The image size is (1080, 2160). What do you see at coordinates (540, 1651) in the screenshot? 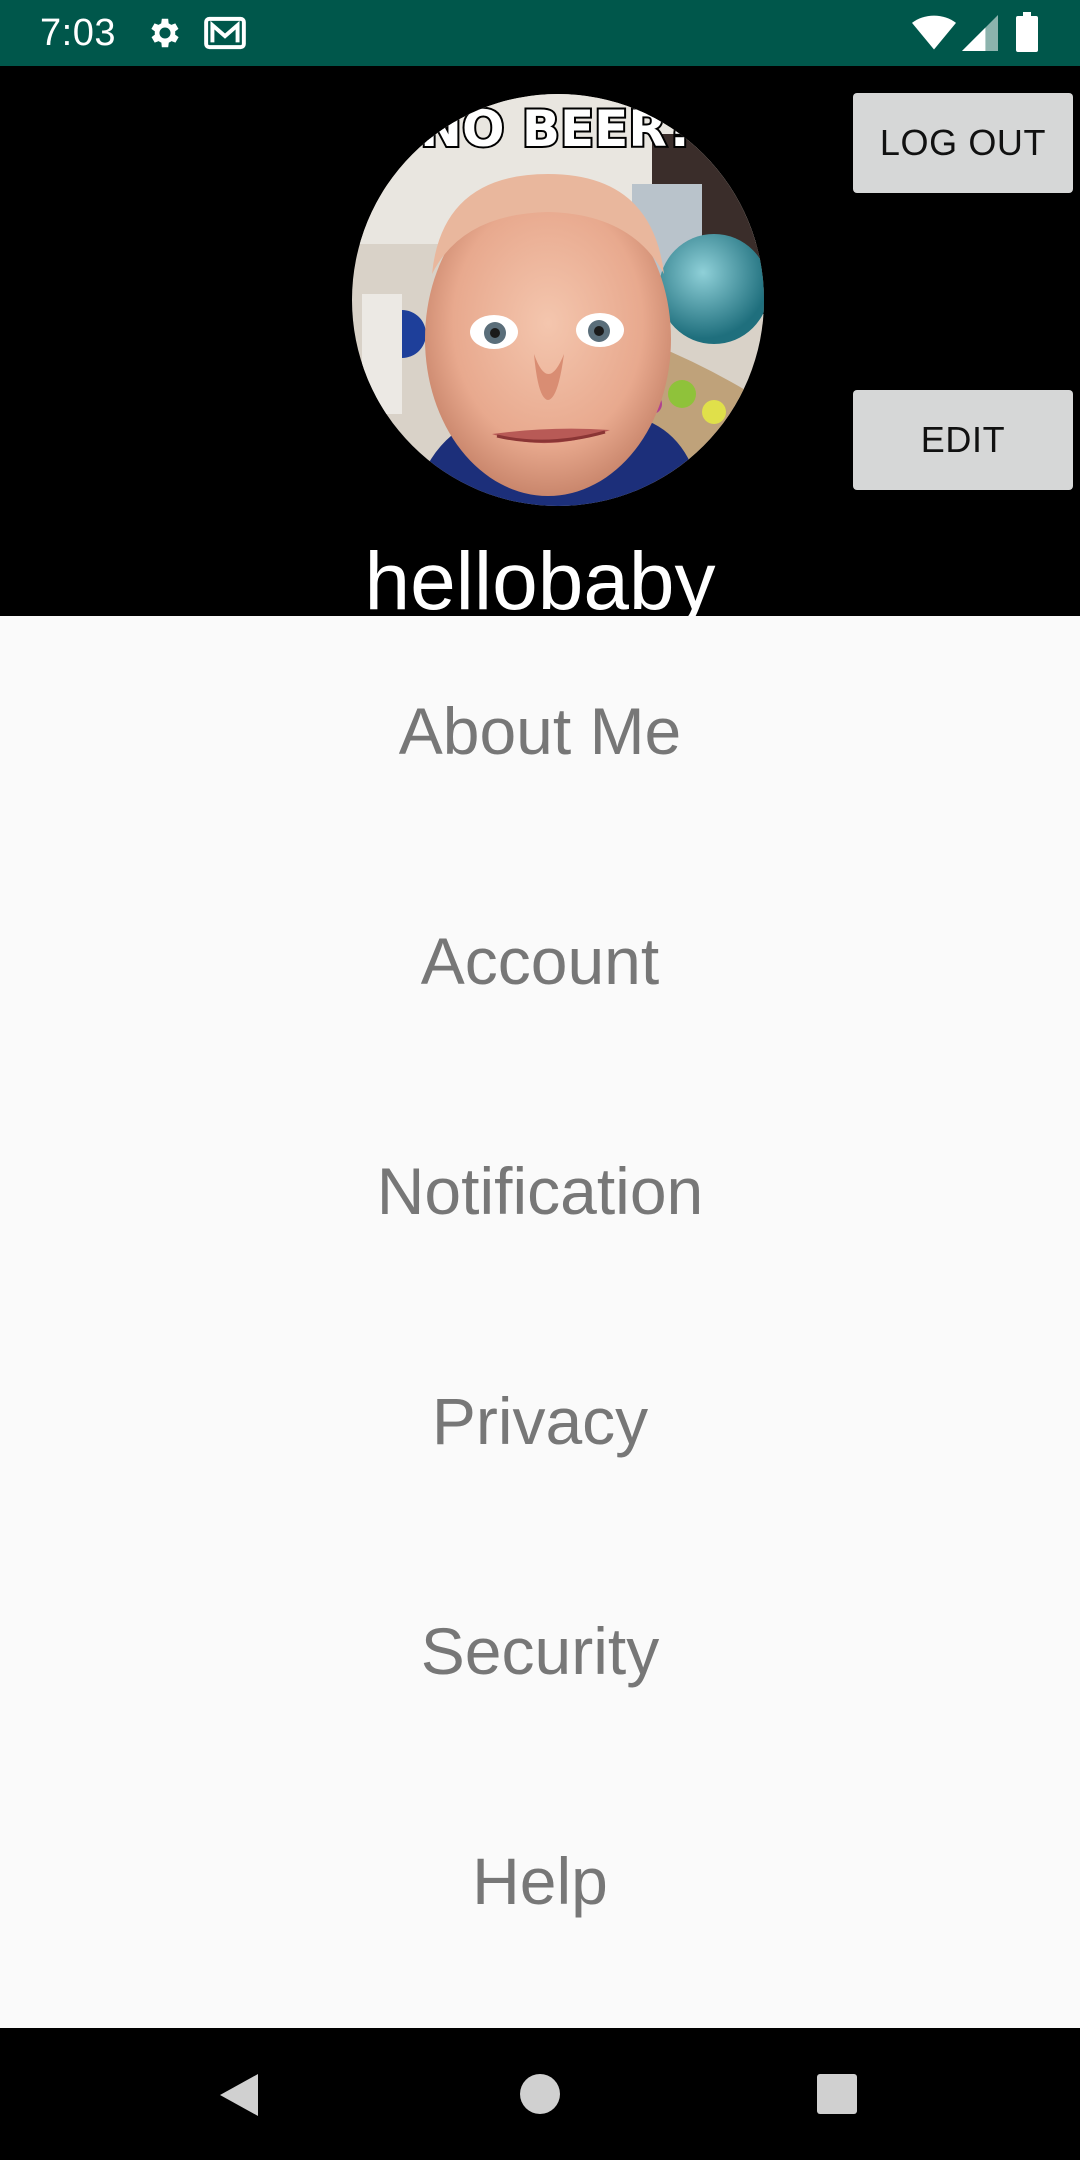
I see `menu-item-security: Security` at bounding box center [540, 1651].